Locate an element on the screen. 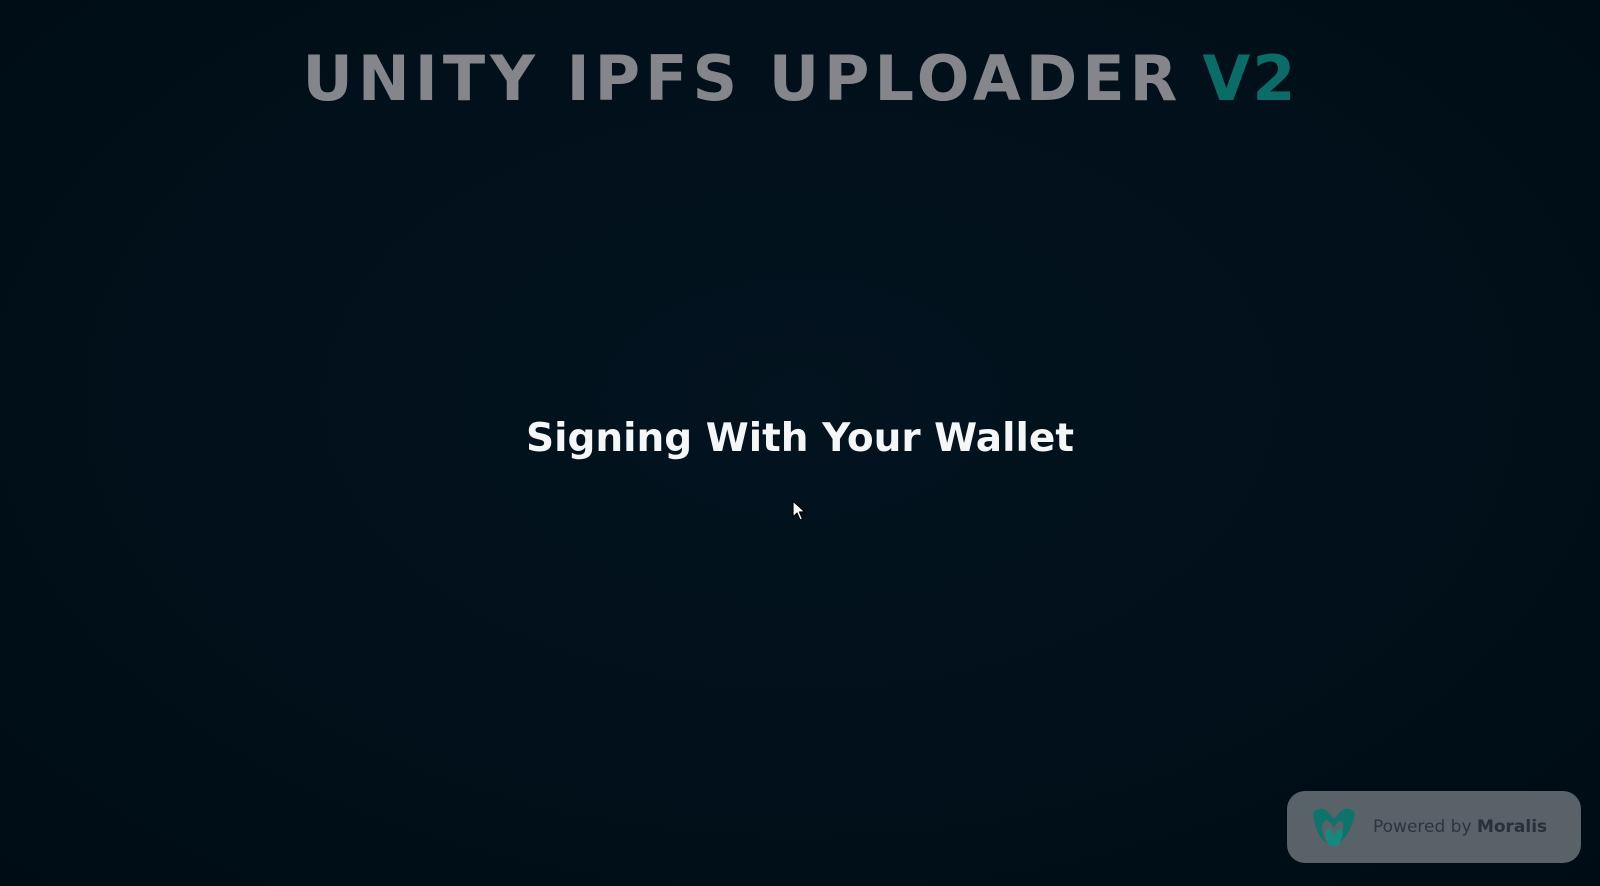 The height and width of the screenshot is (886, 1600). moralis-brand-label: Moralis is located at coordinates (1512, 827).